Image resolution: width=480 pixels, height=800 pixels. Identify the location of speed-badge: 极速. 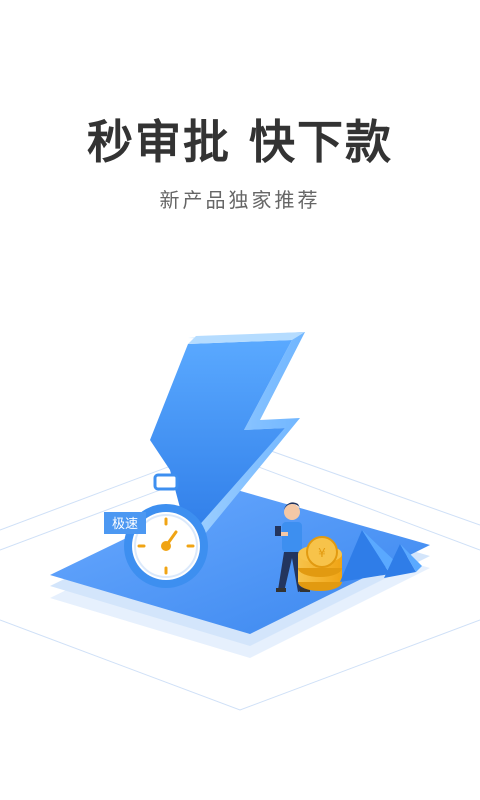
(125, 523).